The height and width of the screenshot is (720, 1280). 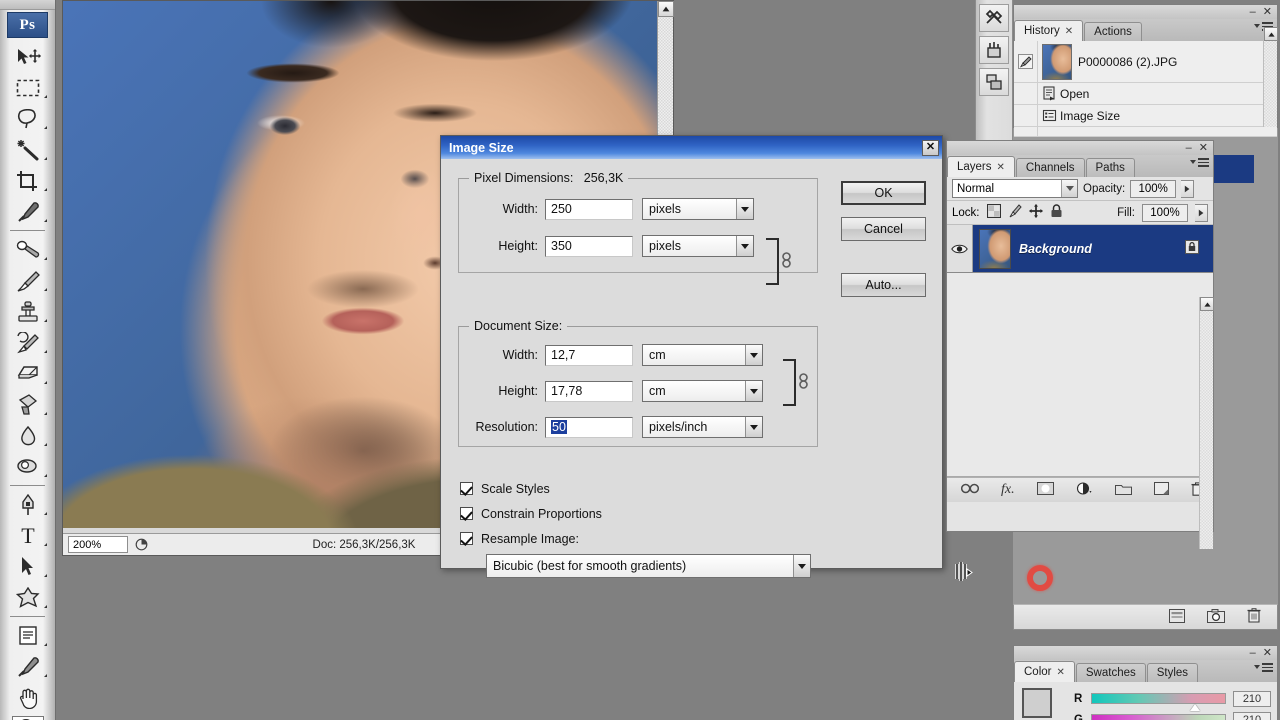 I want to click on gradient-tool, so click(x=28, y=404).